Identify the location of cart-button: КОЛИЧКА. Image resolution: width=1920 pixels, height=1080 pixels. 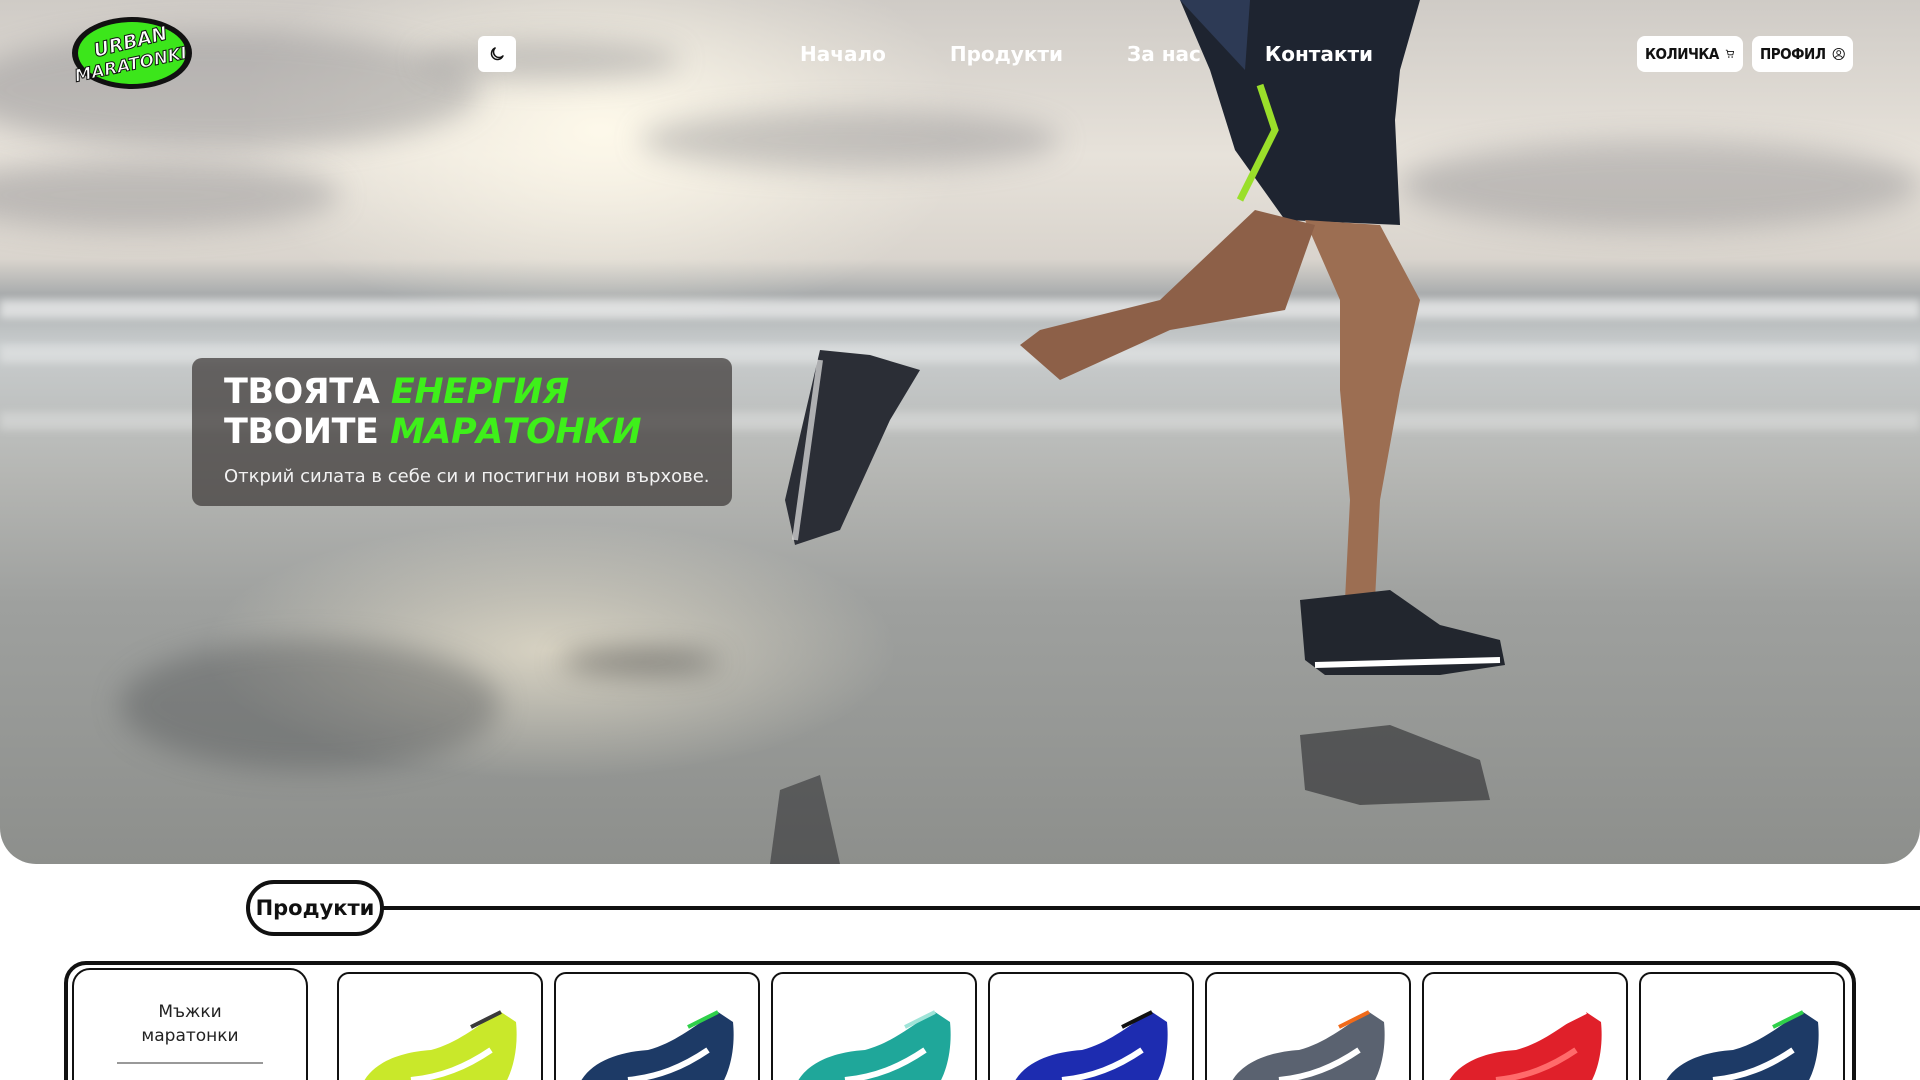
(1690, 54).